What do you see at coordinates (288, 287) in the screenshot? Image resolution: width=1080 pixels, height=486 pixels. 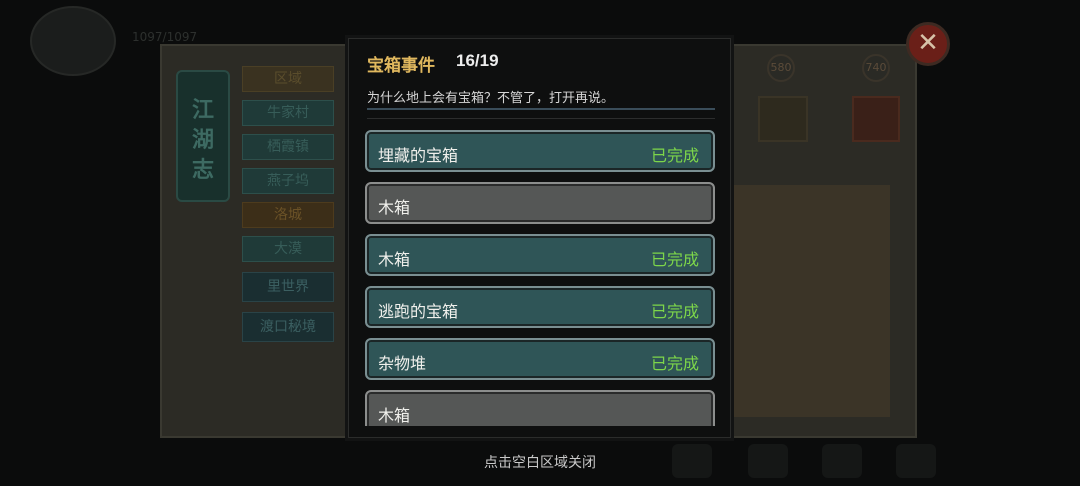 I see `inner-world-button: 里世界` at bounding box center [288, 287].